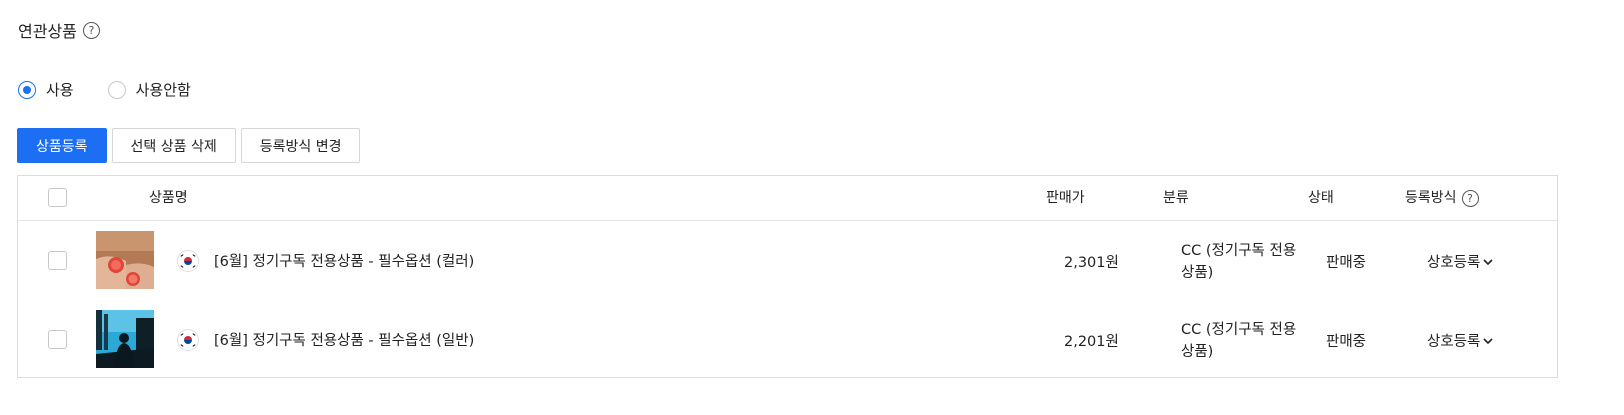 The width and height of the screenshot is (1624, 415). What do you see at coordinates (47, 31) in the screenshot?
I see `section-title: 연관상품` at bounding box center [47, 31].